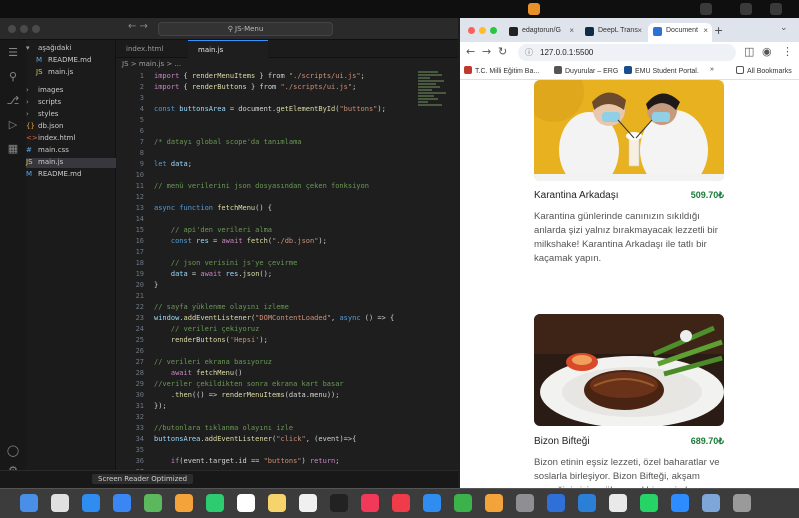 The image size is (799, 518). Describe the element at coordinates (240, 241) in the screenshot. I see `code-line: const res = await fetch("./db.json");` at that location.